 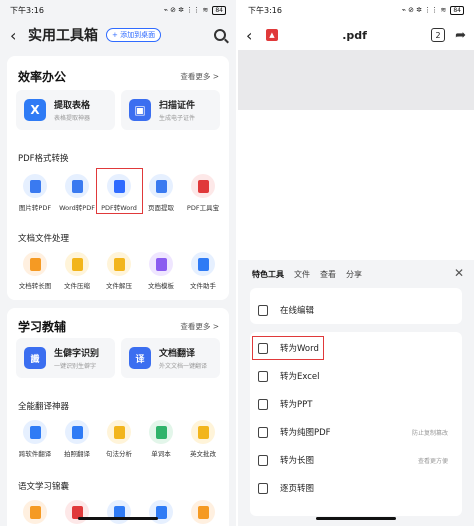 What do you see at coordinates (77, 264) in the screenshot?
I see `compress-icon` at bounding box center [77, 264].